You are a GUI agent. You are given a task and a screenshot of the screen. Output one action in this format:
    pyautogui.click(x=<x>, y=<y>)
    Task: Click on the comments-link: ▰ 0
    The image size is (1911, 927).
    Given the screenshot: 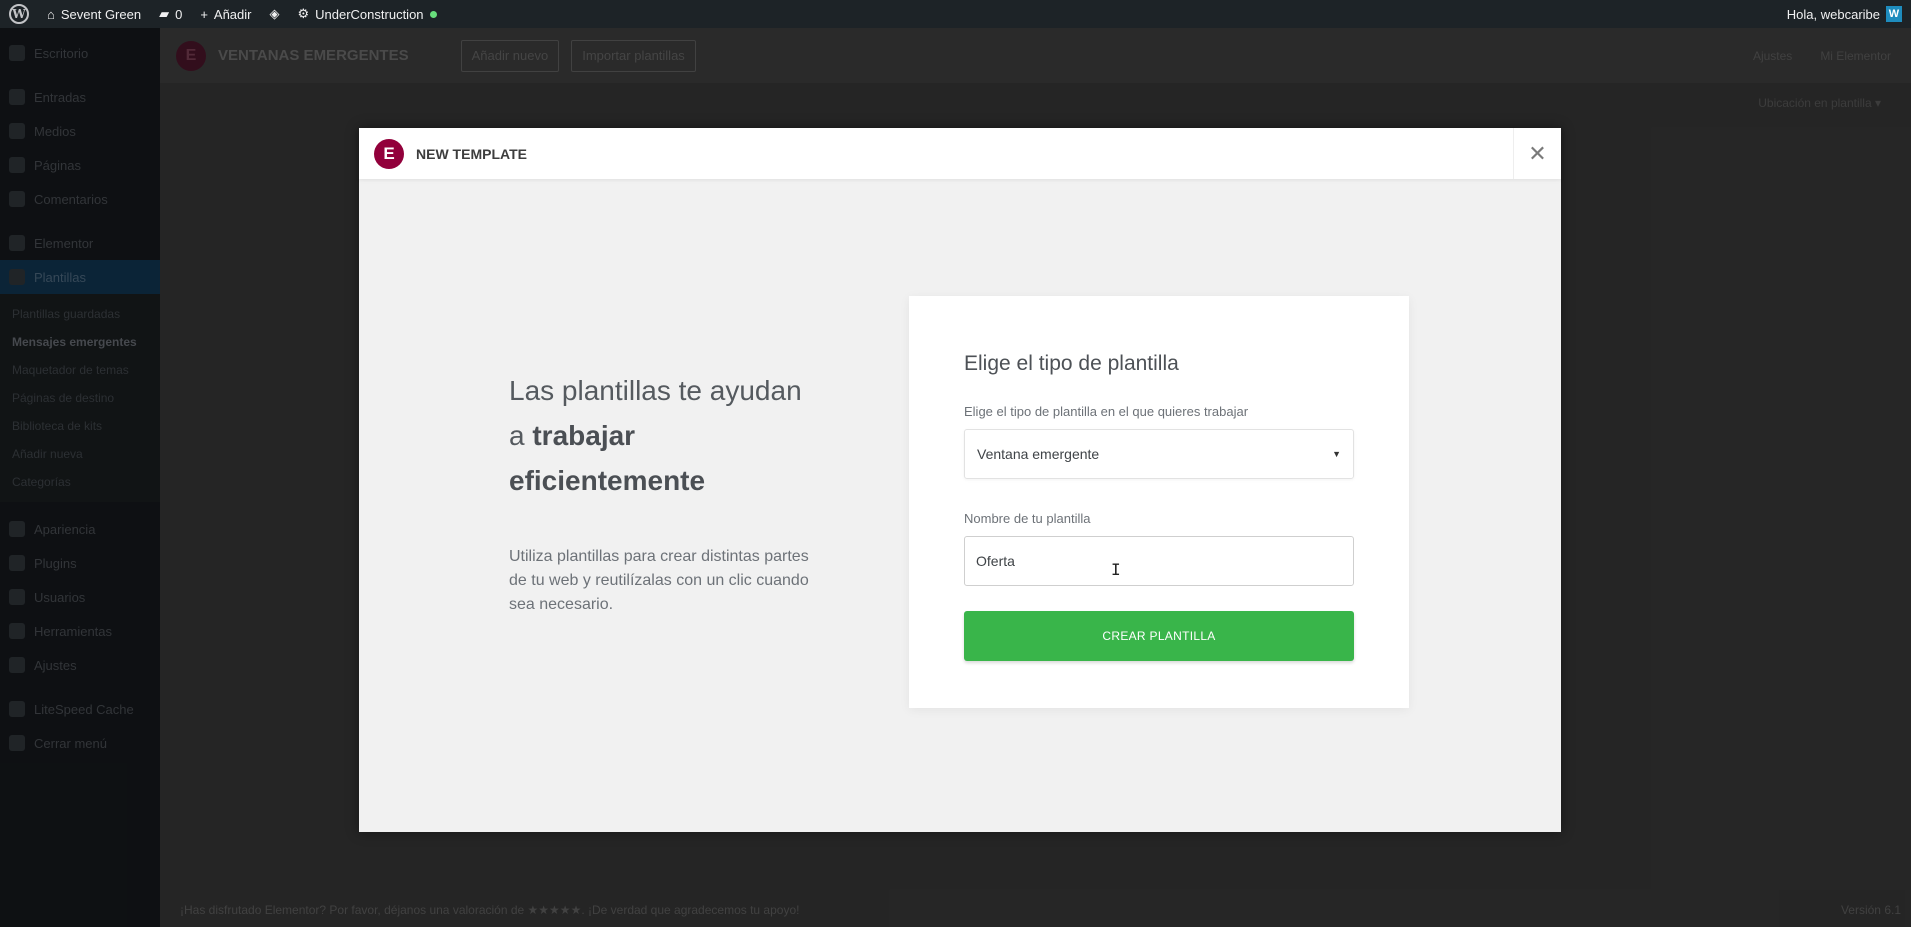 What is the action you would take?
    pyautogui.click(x=170, y=14)
    